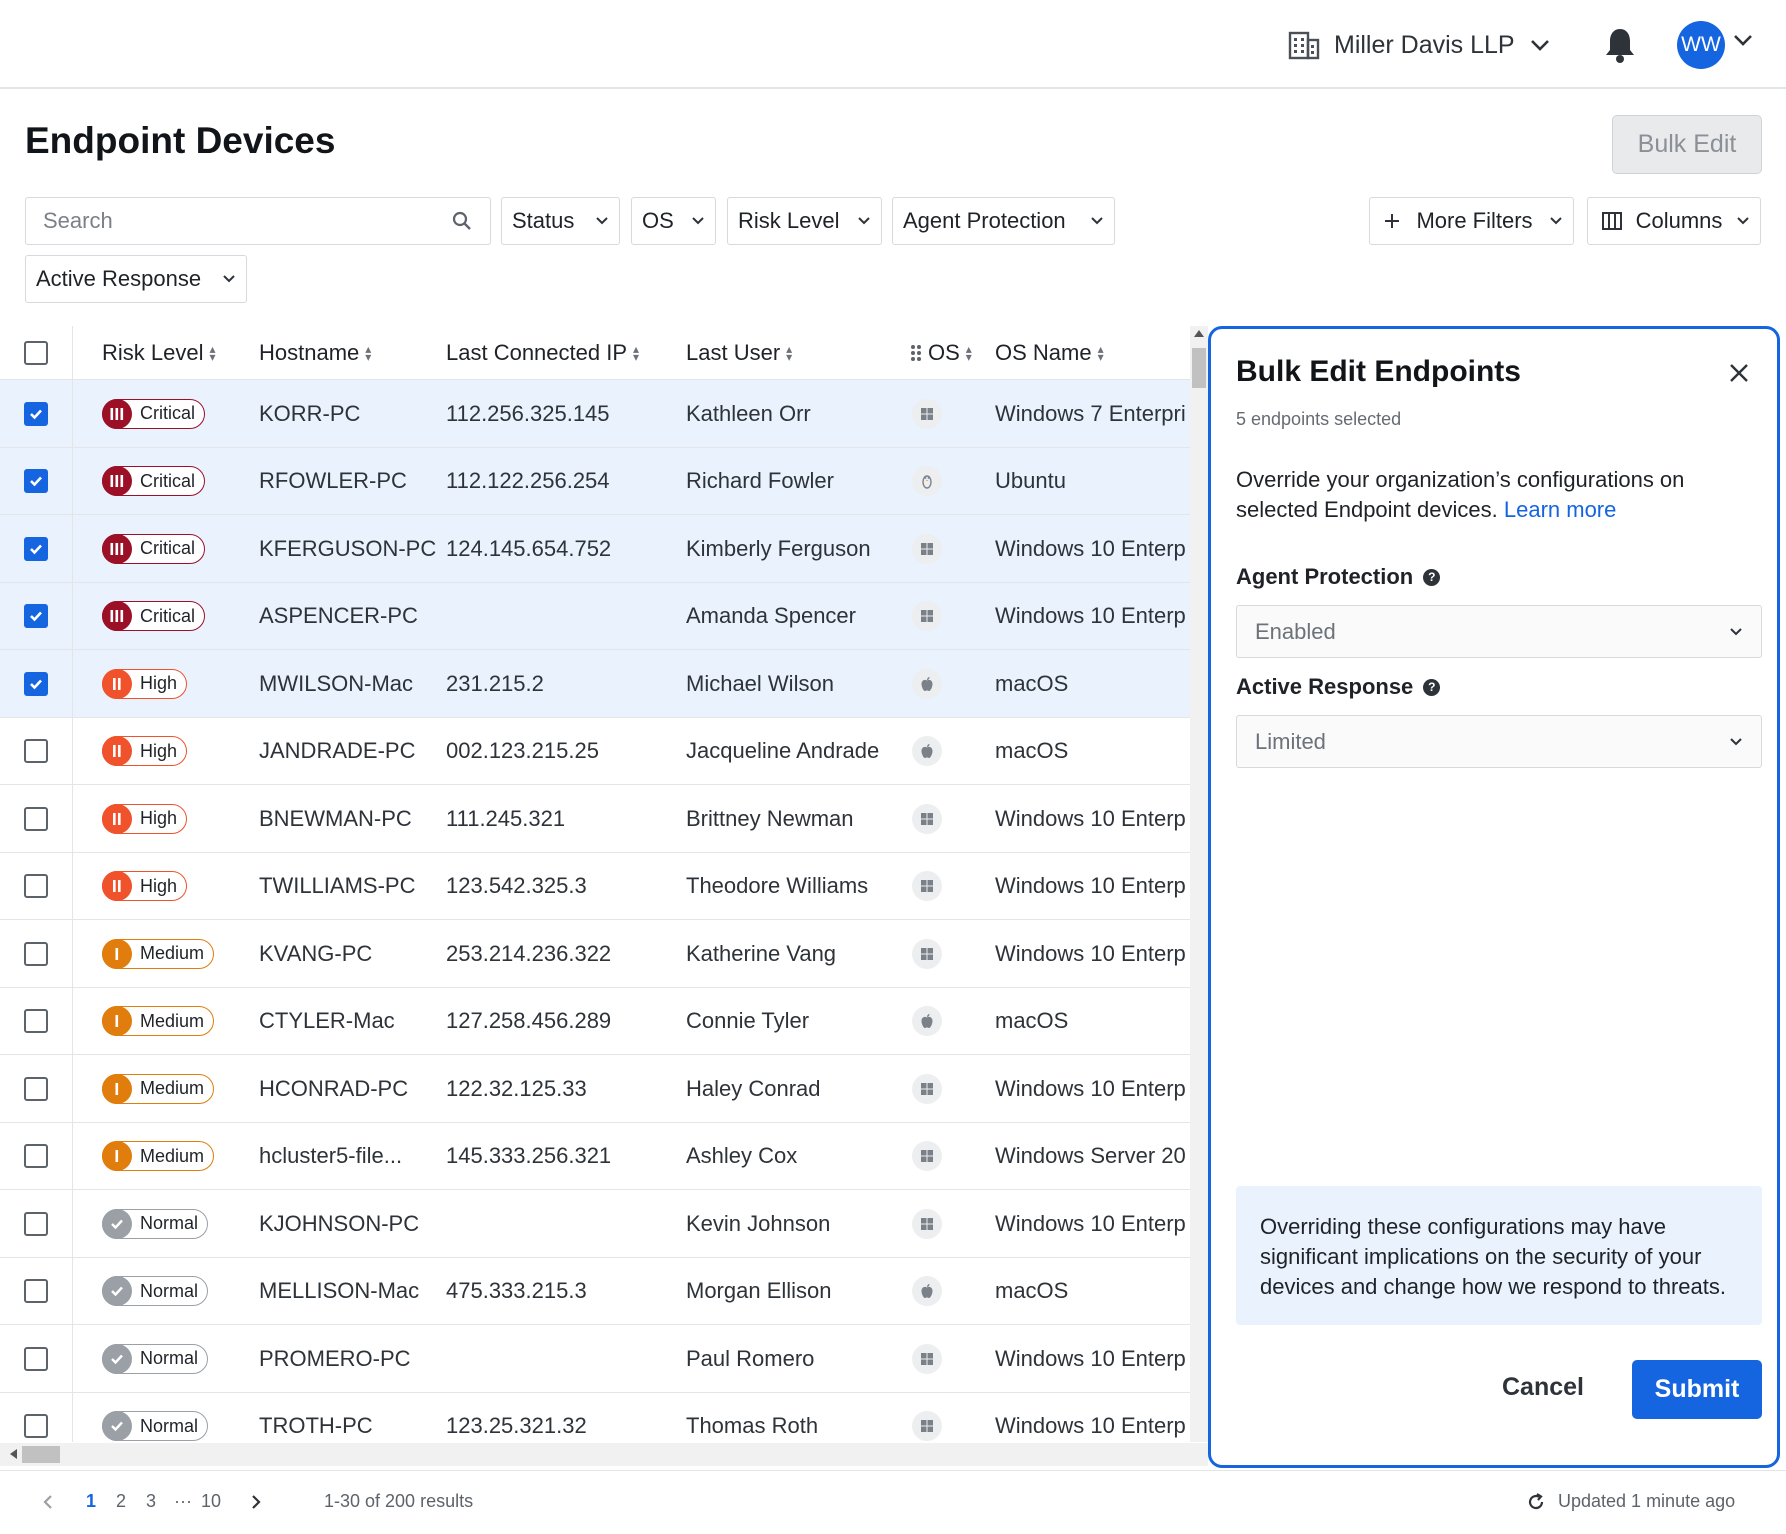 Image resolution: width=1786 pixels, height=1534 pixels. I want to click on hostname-cell: RFOWLER-PC, so click(348, 481).